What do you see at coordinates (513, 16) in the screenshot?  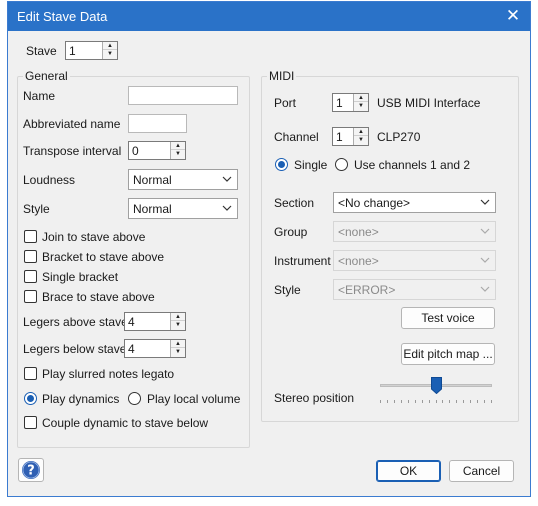 I see `close-icon: ✕` at bounding box center [513, 16].